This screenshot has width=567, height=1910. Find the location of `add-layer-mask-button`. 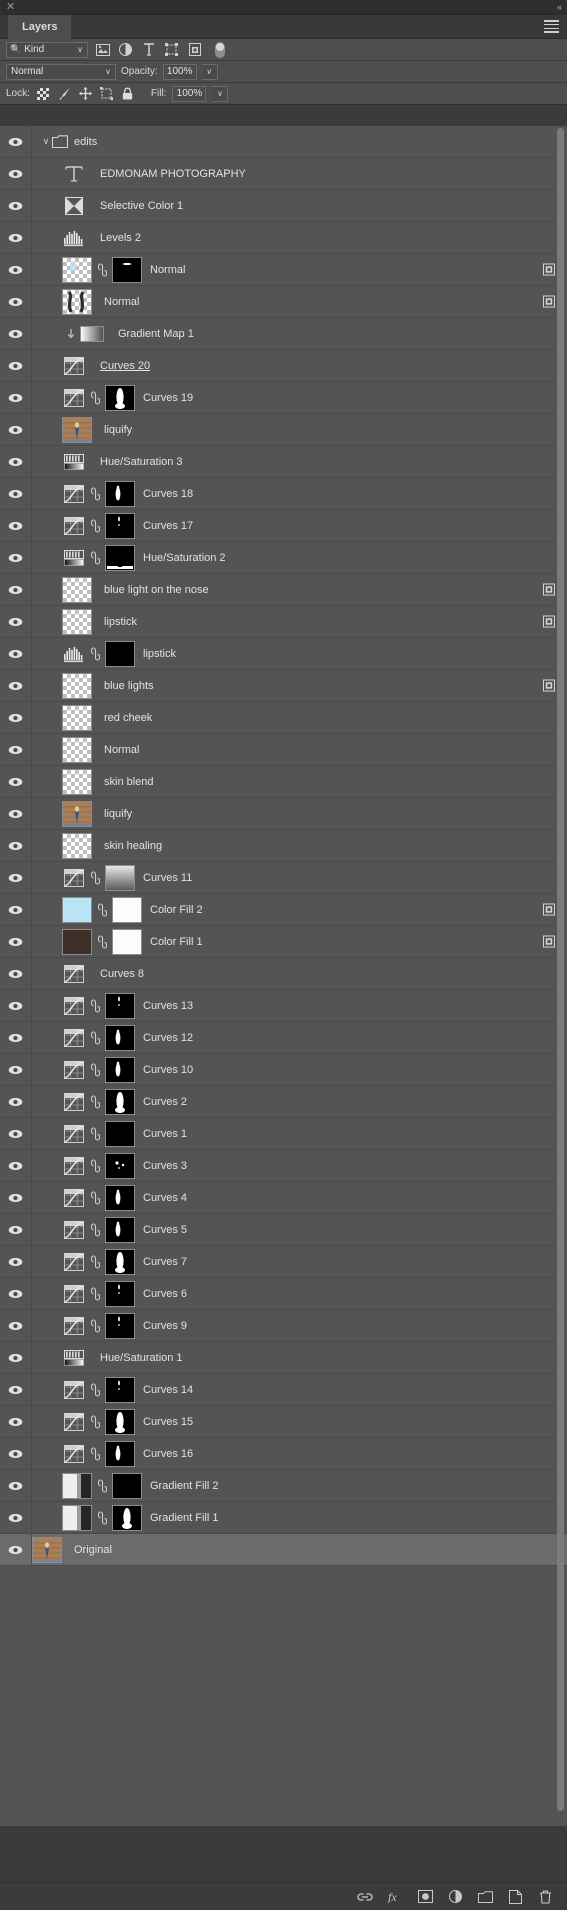

add-layer-mask-button is located at coordinates (425, 1897).